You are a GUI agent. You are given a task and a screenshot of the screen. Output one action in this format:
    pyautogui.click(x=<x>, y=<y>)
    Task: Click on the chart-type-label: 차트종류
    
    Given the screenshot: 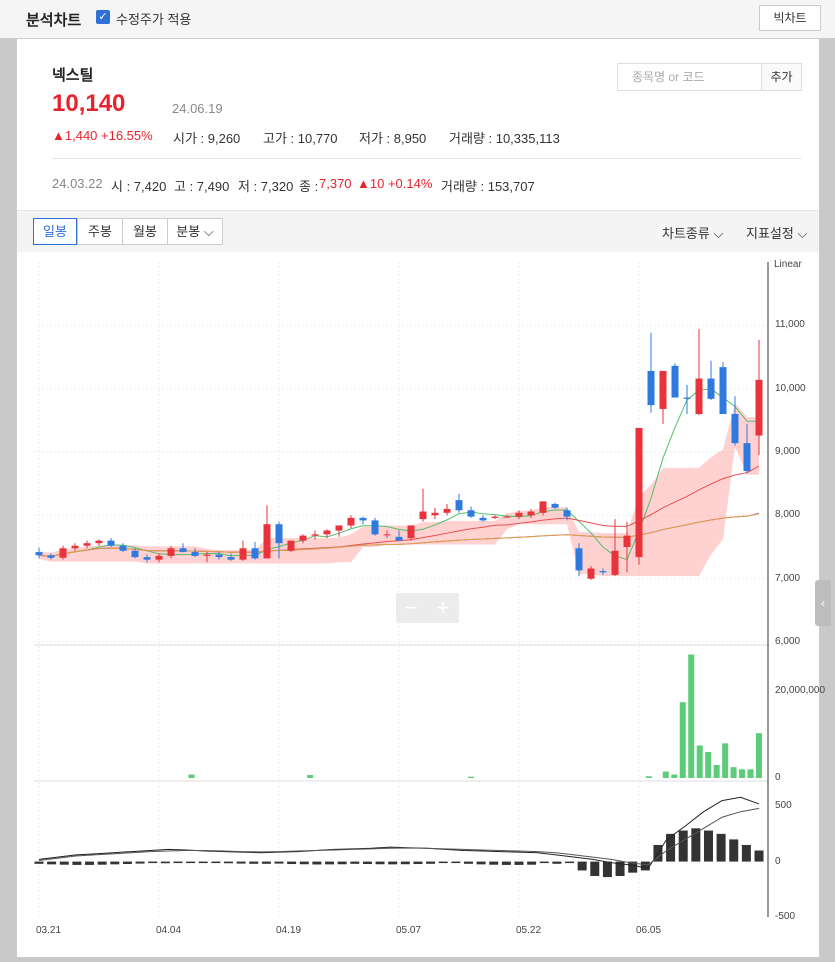 What is the action you would take?
    pyautogui.click(x=686, y=233)
    